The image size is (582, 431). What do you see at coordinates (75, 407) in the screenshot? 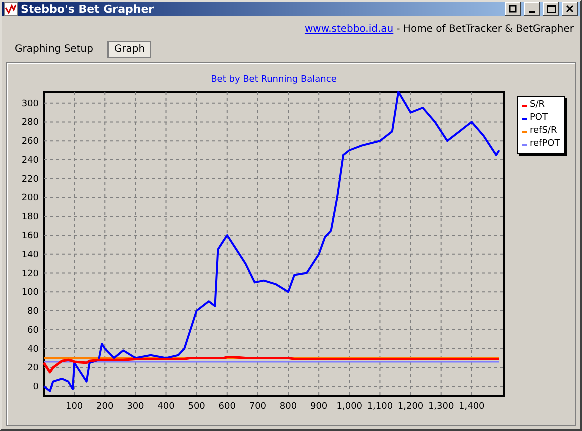
I see `x-tick-label: 100` at bounding box center [75, 407].